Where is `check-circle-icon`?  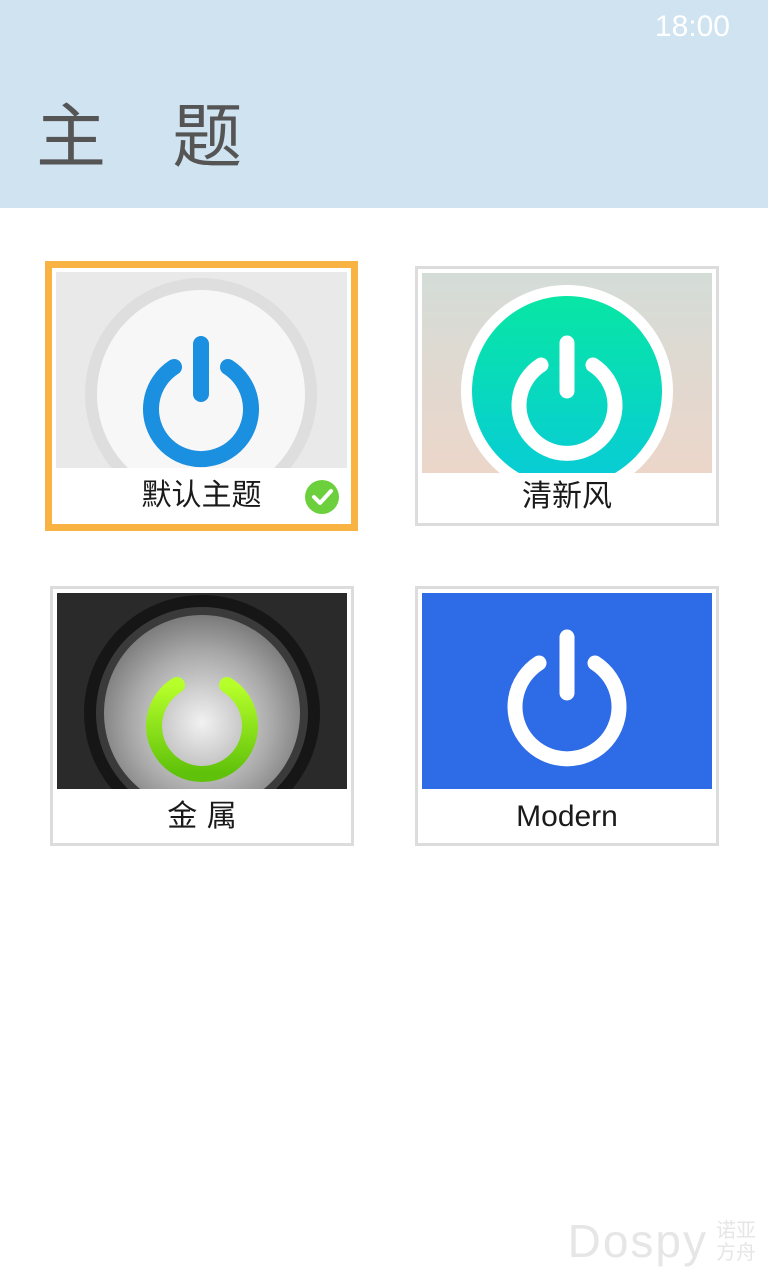 check-circle-icon is located at coordinates (322, 497).